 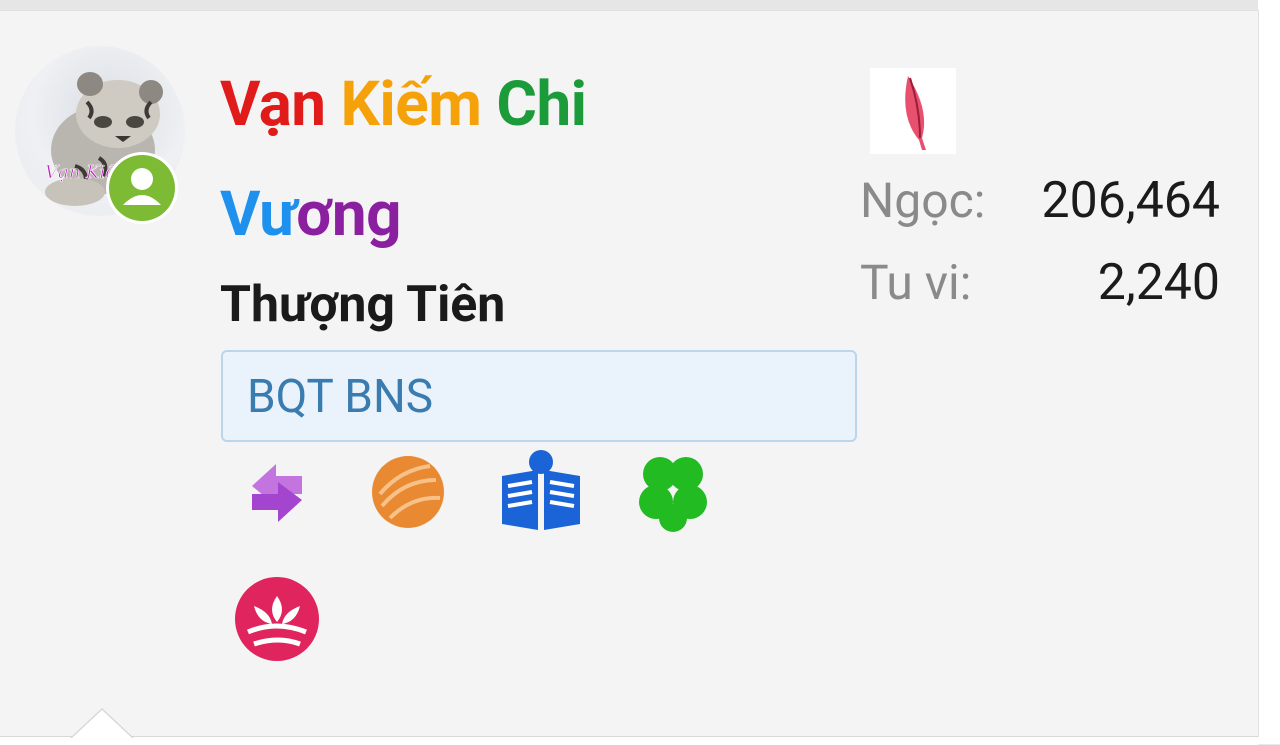 I want to click on username-part: Vư, so click(x=258, y=214).